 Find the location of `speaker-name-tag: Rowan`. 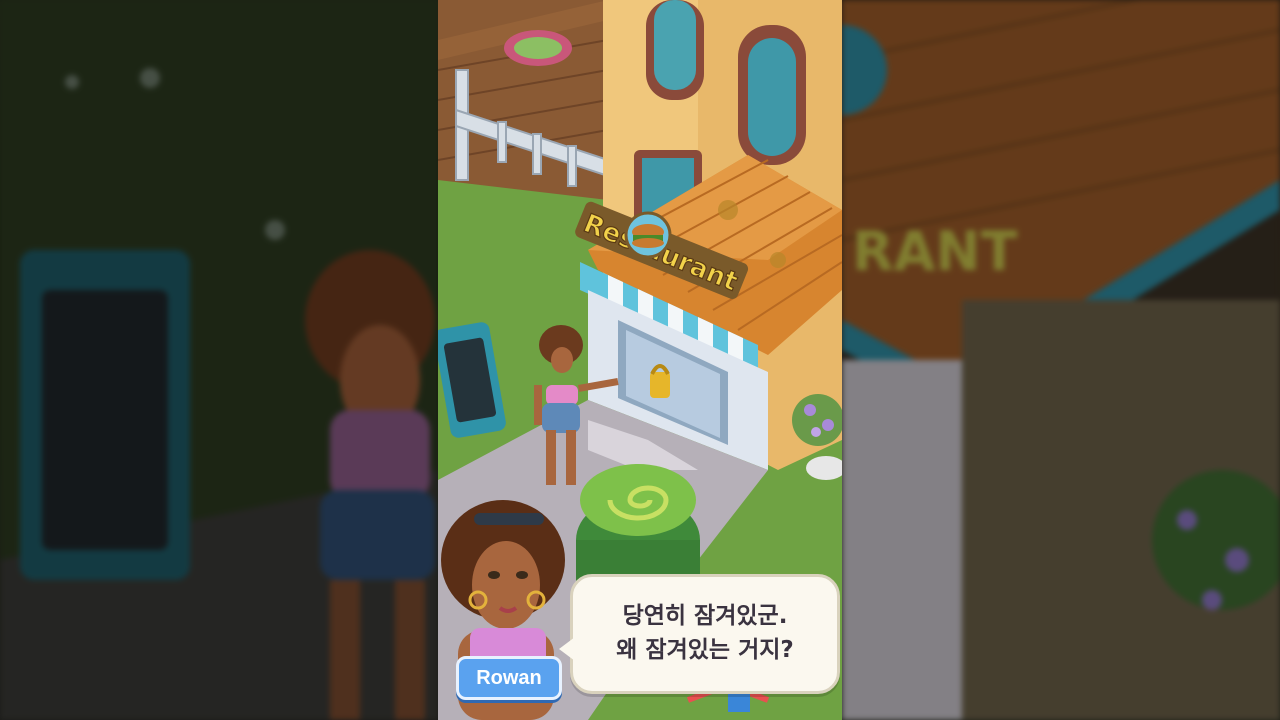

speaker-name-tag: Rowan is located at coordinates (509, 678).